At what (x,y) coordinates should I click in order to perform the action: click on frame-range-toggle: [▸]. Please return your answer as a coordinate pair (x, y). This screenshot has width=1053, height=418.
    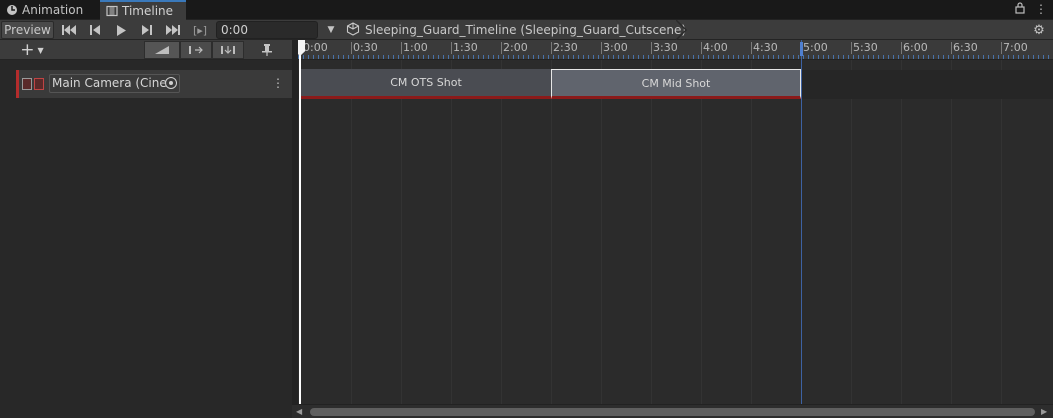
    Looking at the image, I should click on (200, 30).